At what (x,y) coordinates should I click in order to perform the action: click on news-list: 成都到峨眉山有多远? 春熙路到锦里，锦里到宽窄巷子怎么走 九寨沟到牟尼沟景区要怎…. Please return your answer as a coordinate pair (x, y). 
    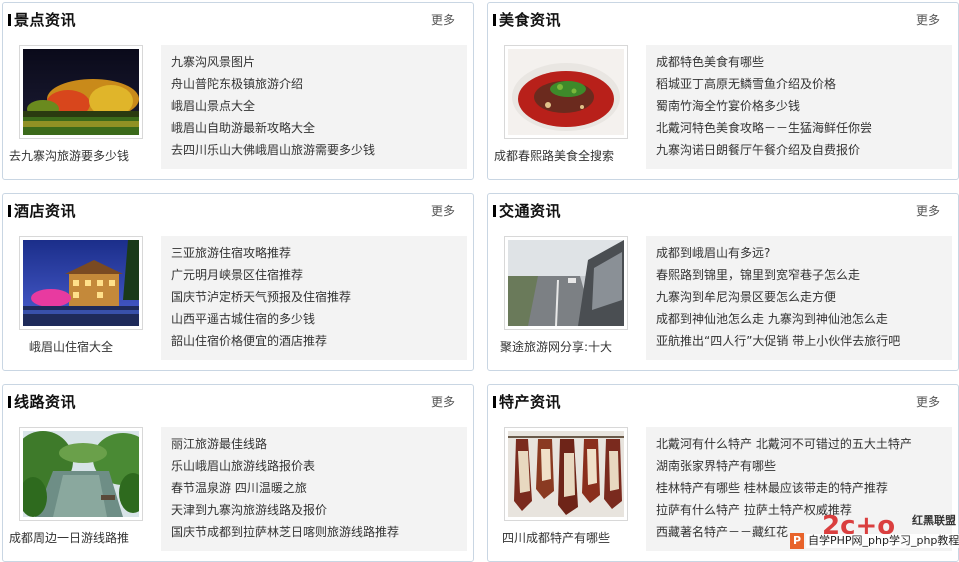
    Looking at the image, I should click on (799, 294).